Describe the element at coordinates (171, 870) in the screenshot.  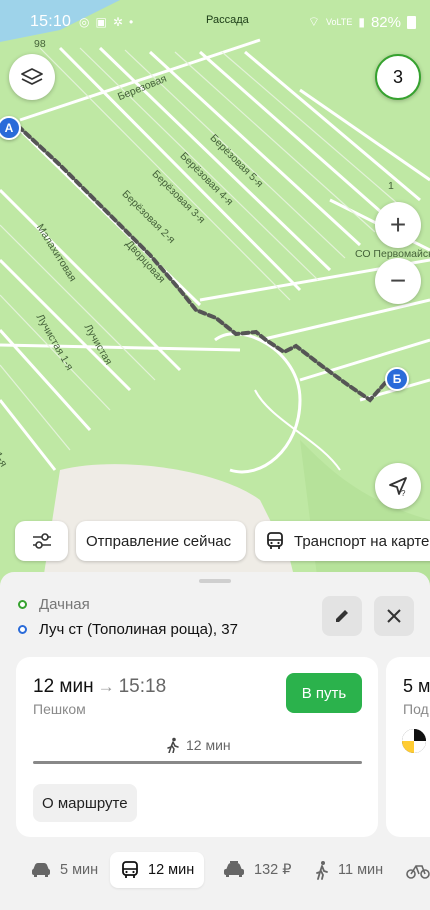
I see `tab-label: 12 мин` at that location.